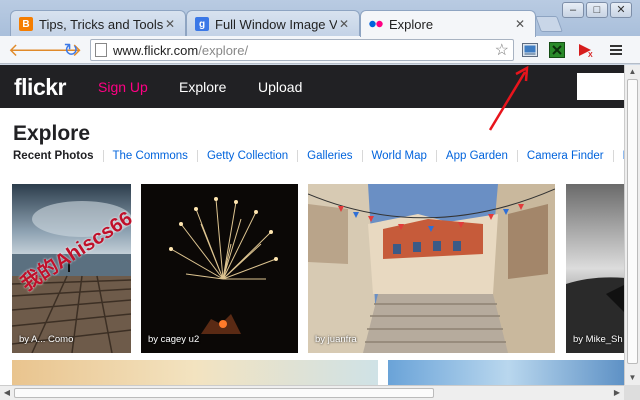  What do you see at coordinates (202, 87) in the screenshot?
I see `nav-explore: Explore` at bounding box center [202, 87].